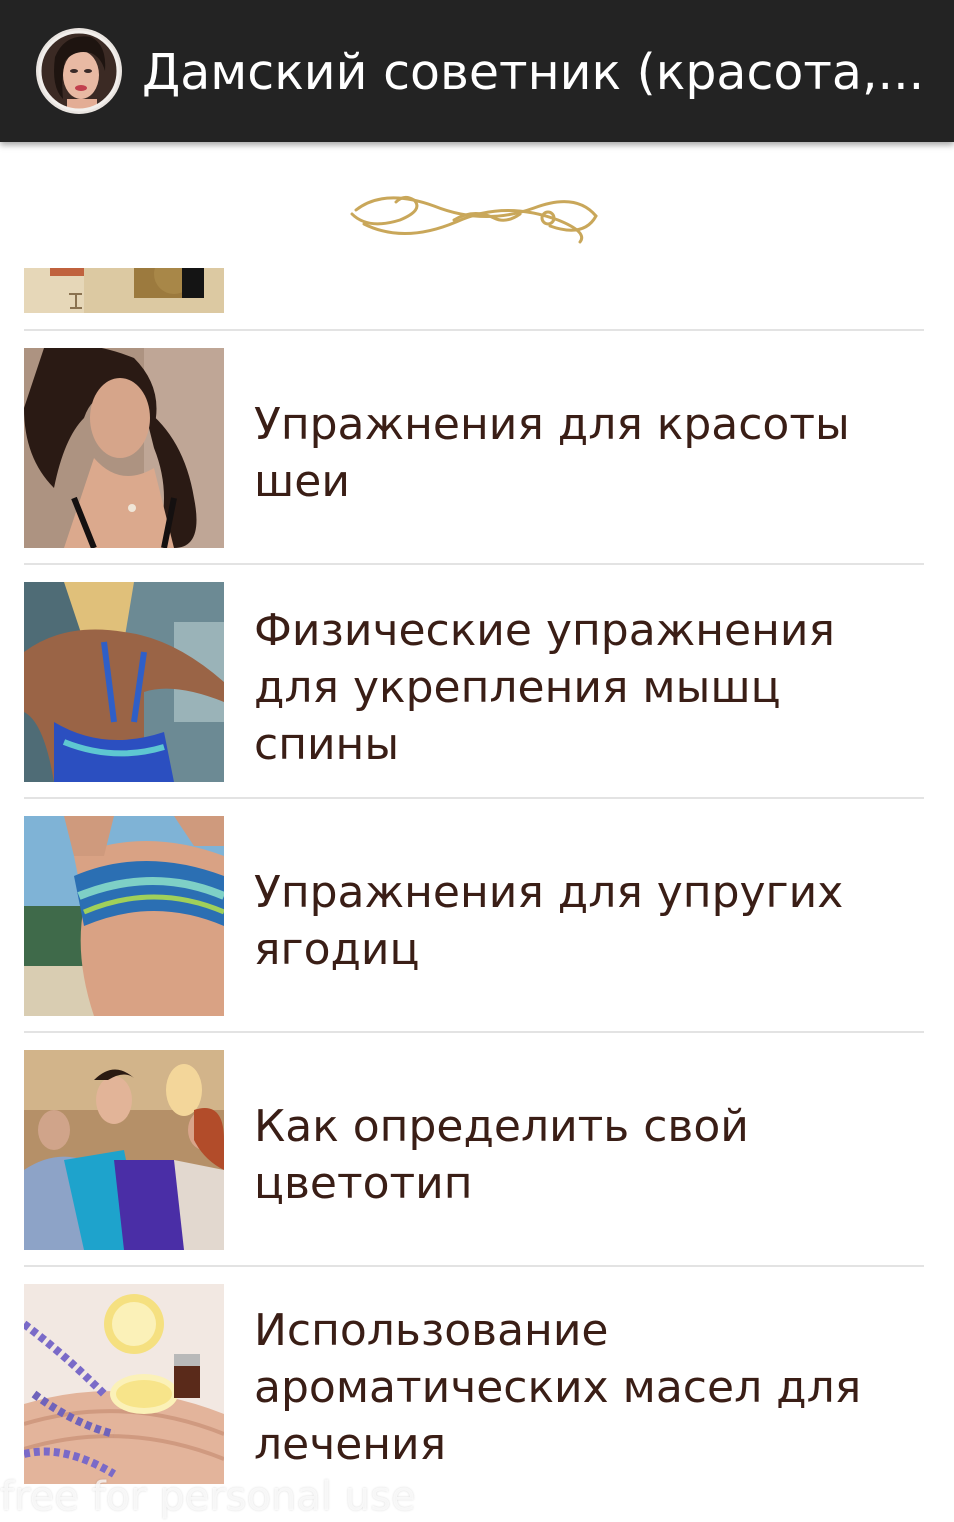 The width and height of the screenshot is (954, 1522). Describe the element at coordinates (584, 453) in the screenshot. I see `list-item-title: Упражнения для красоты шеи` at that location.